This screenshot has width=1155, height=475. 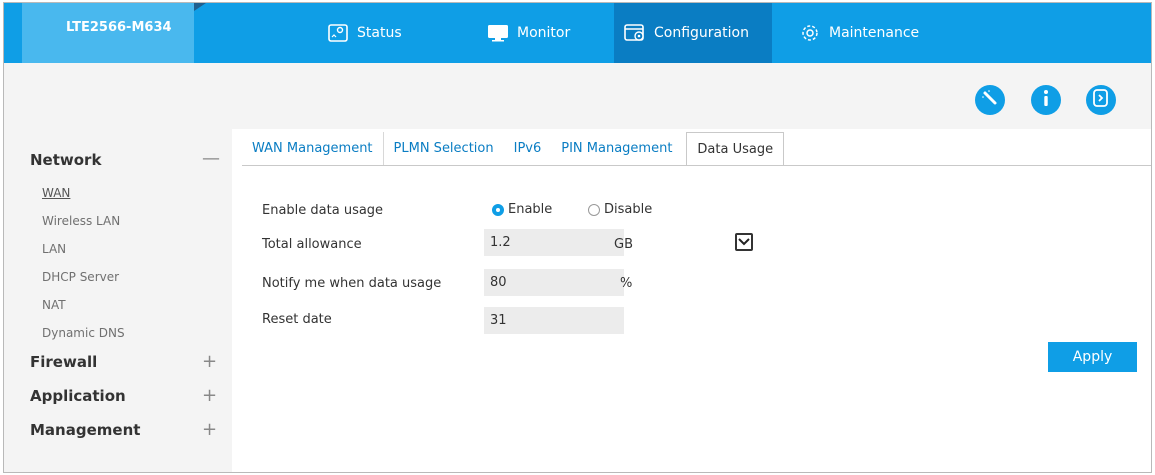 I want to click on notify-unit: %, so click(x=626, y=283).